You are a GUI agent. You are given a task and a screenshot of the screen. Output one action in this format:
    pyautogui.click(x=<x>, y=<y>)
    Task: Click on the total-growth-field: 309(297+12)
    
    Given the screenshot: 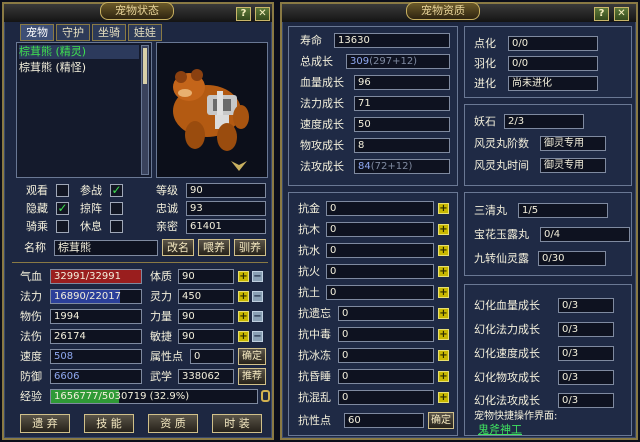 What is the action you would take?
    pyautogui.click(x=398, y=61)
    